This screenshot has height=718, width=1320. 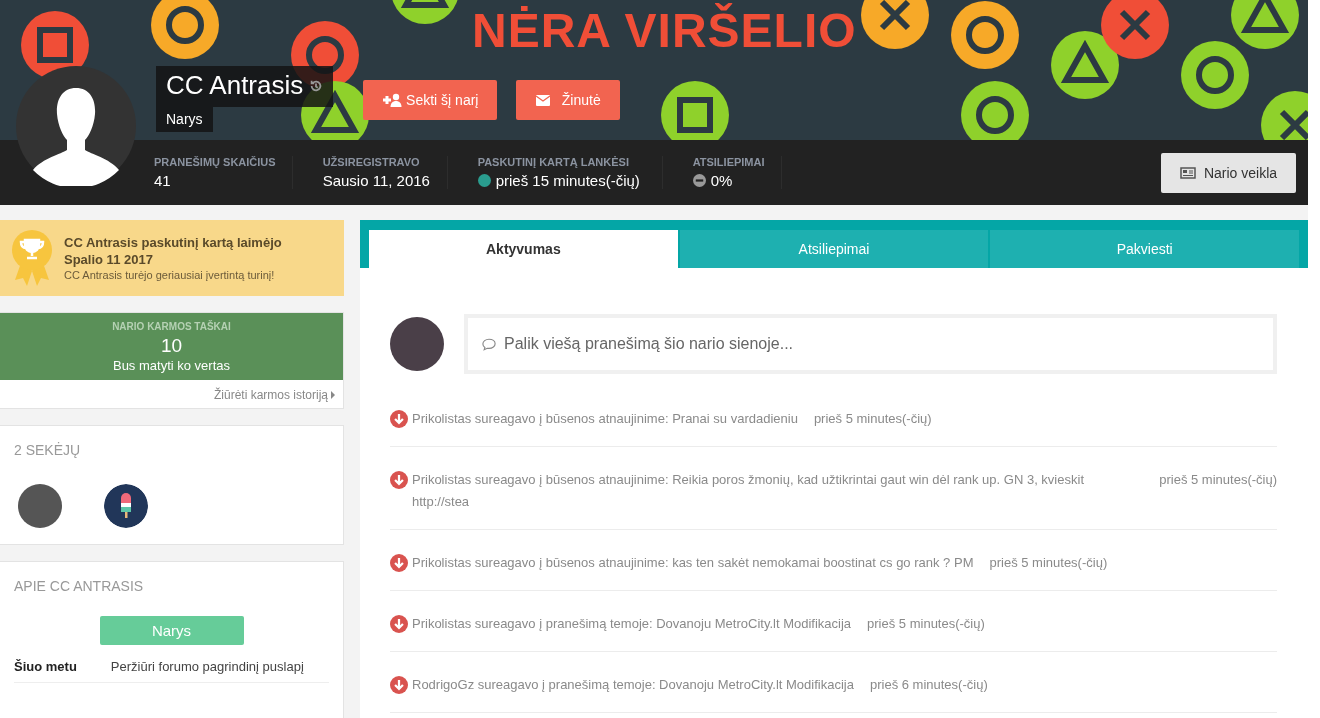 What do you see at coordinates (162, 180) in the screenshot?
I see `stat-value: 41` at bounding box center [162, 180].